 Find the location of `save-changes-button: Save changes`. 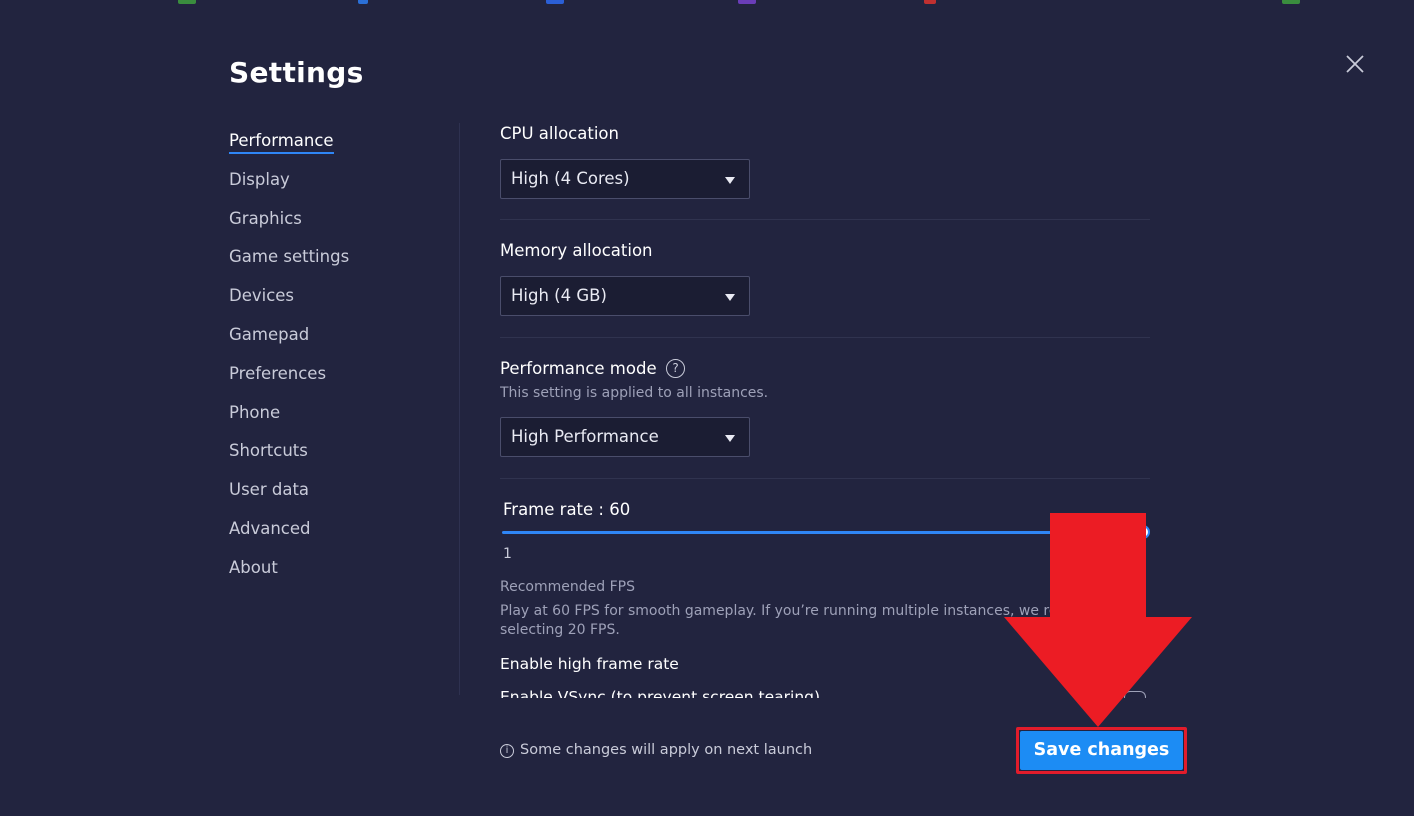

save-changes-button: Save changes is located at coordinates (1101, 750).